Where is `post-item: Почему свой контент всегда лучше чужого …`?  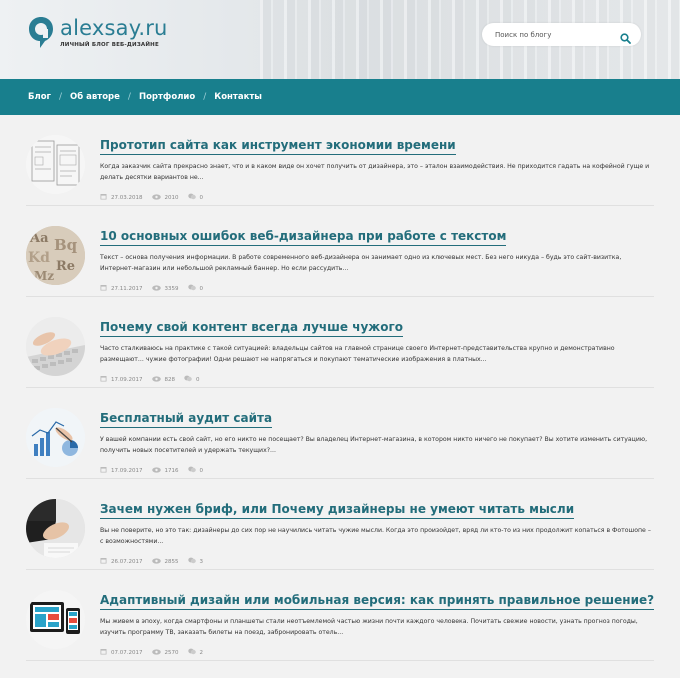 post-item: Почему свой контент всегда лучше чужого … is located at coordinates (340, 342).